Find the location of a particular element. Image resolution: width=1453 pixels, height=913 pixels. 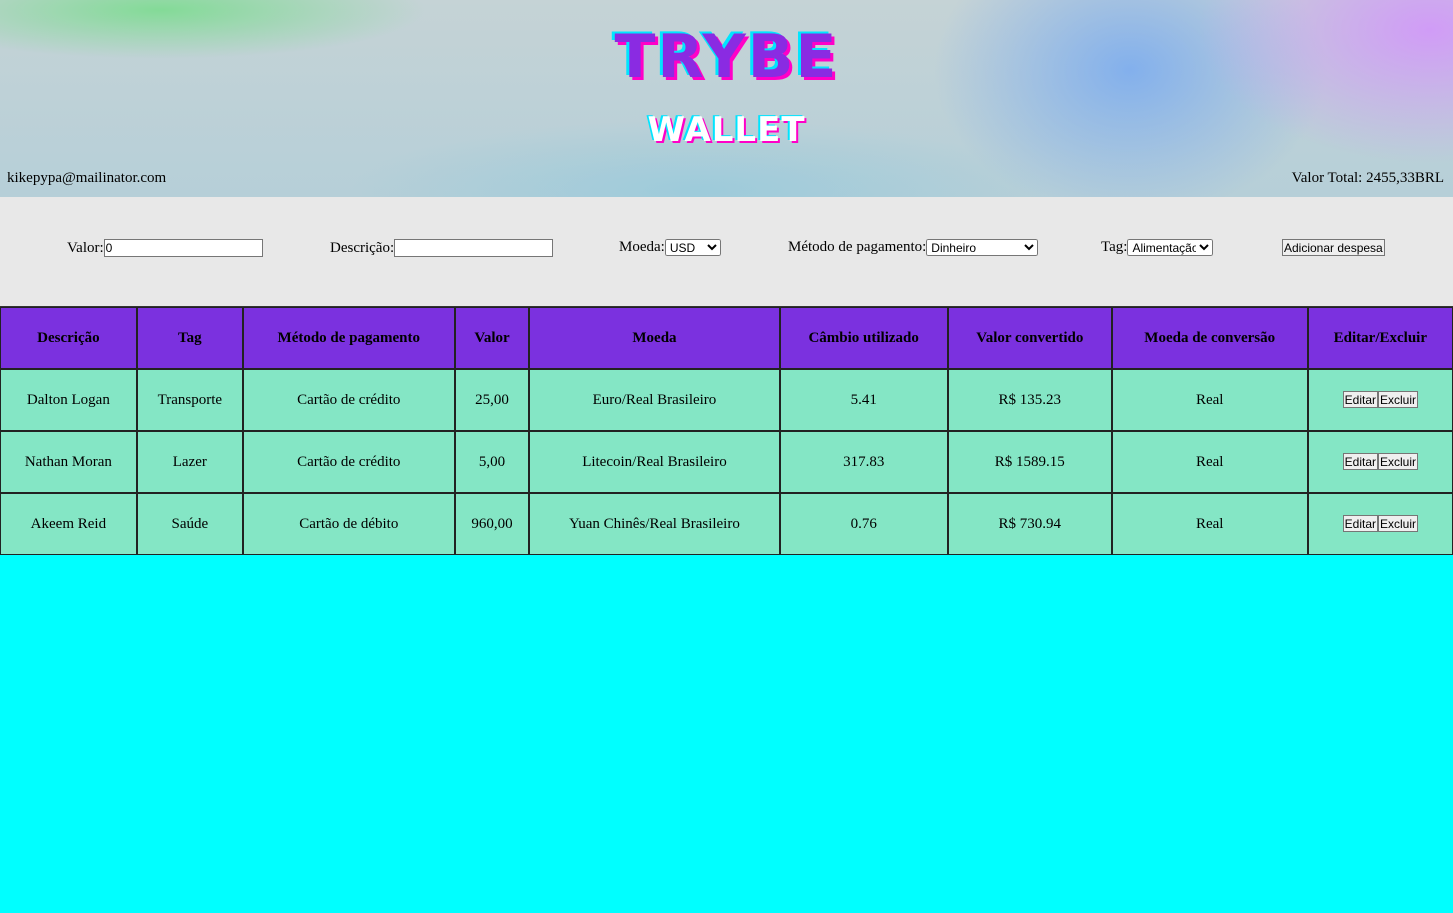

cell-metodo: Cartão de débito is located at coordinates (348, 524).